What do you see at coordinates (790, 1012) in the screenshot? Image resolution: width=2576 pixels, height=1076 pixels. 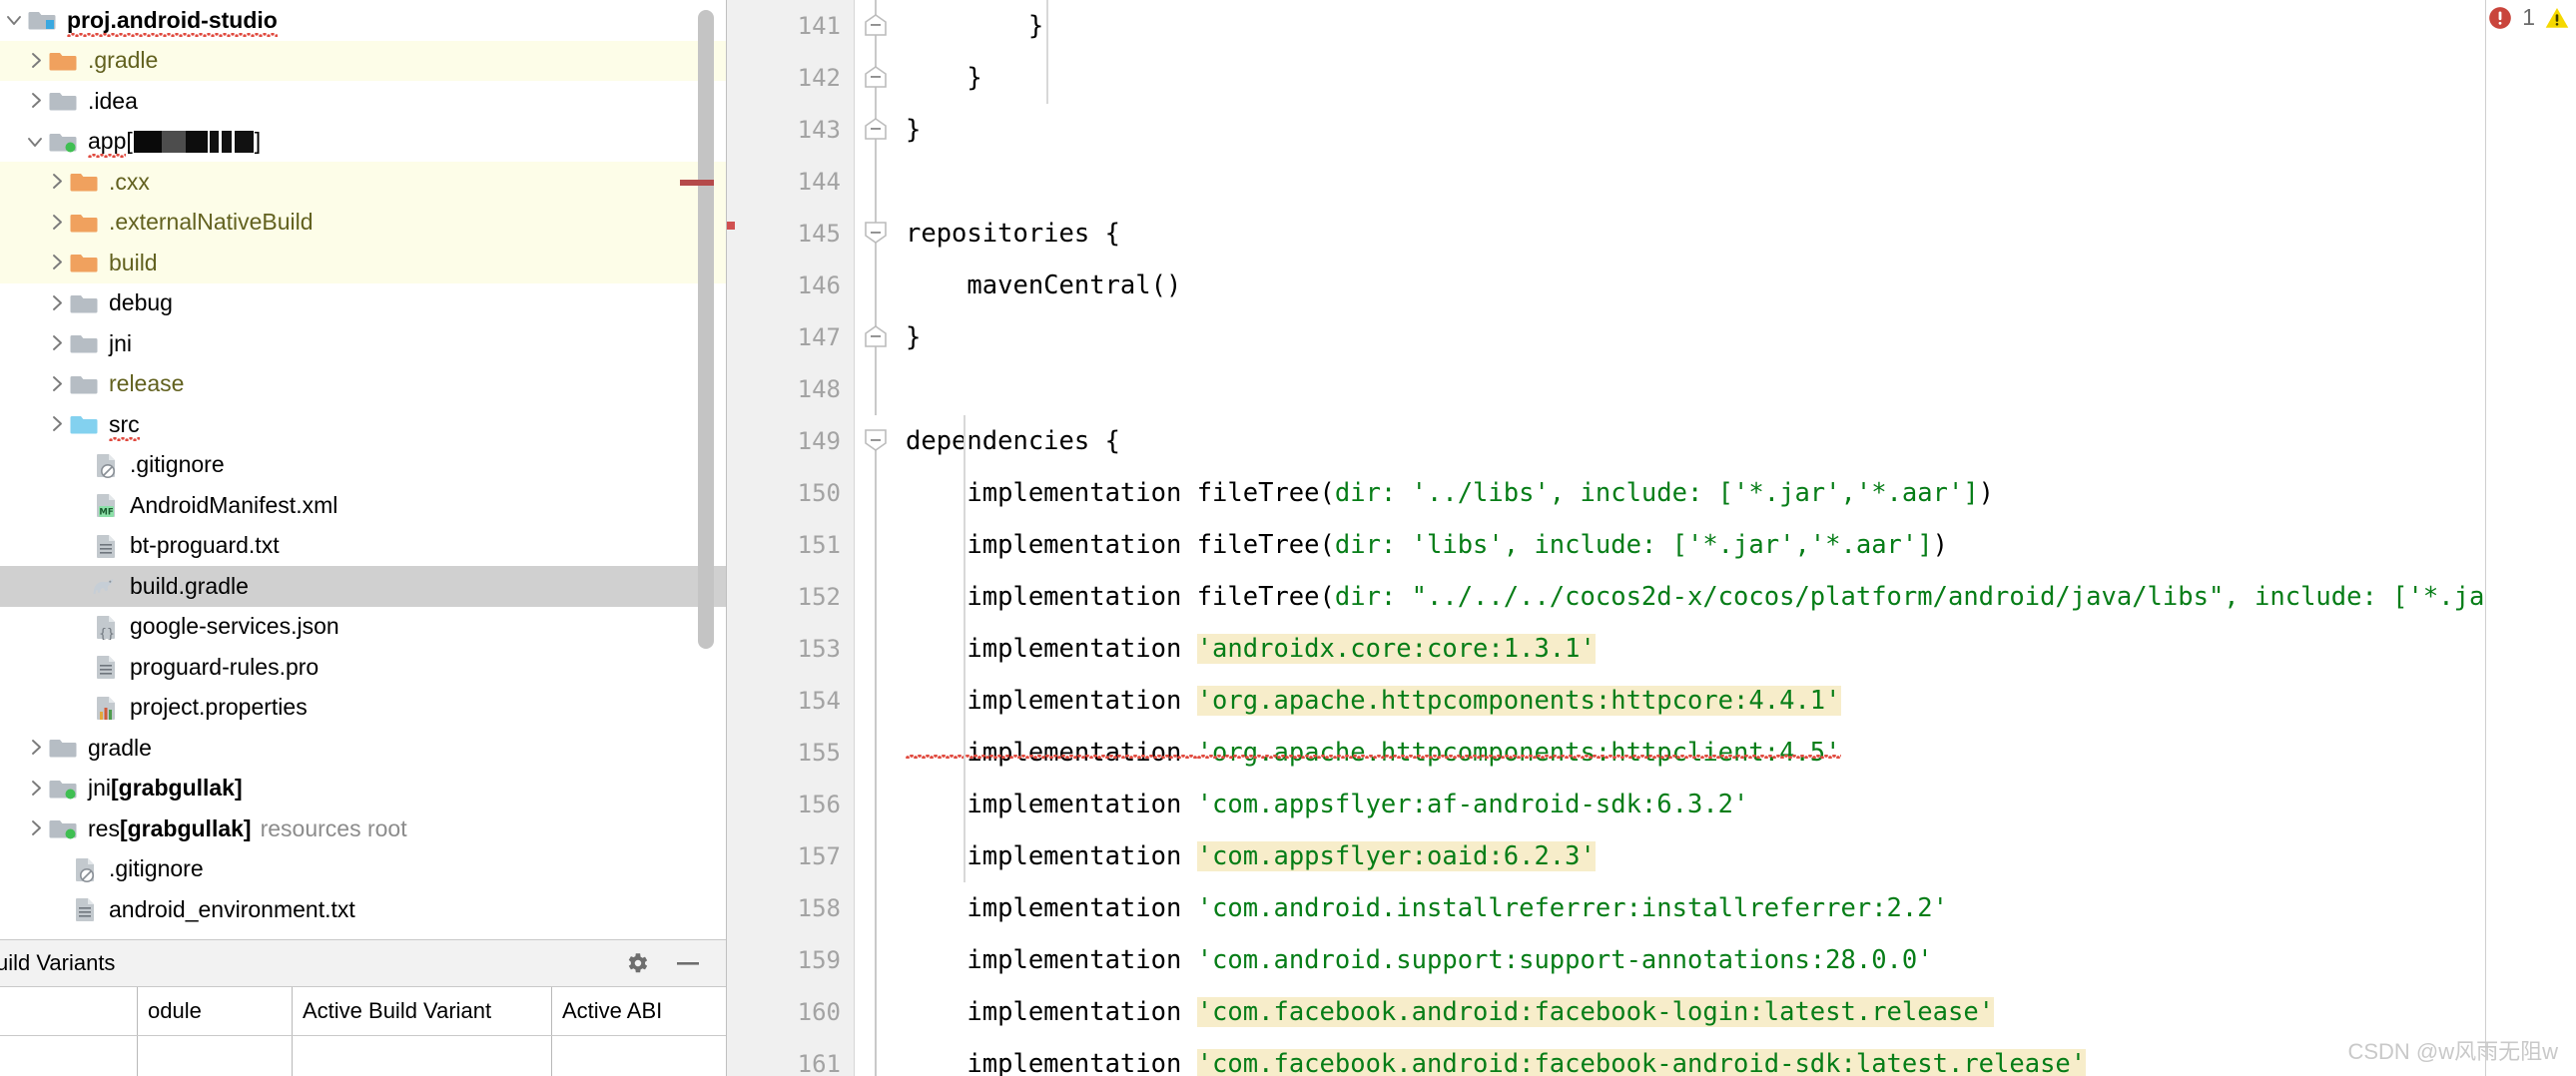 I see `line-number: 160` at bounding box center [790, 1012].